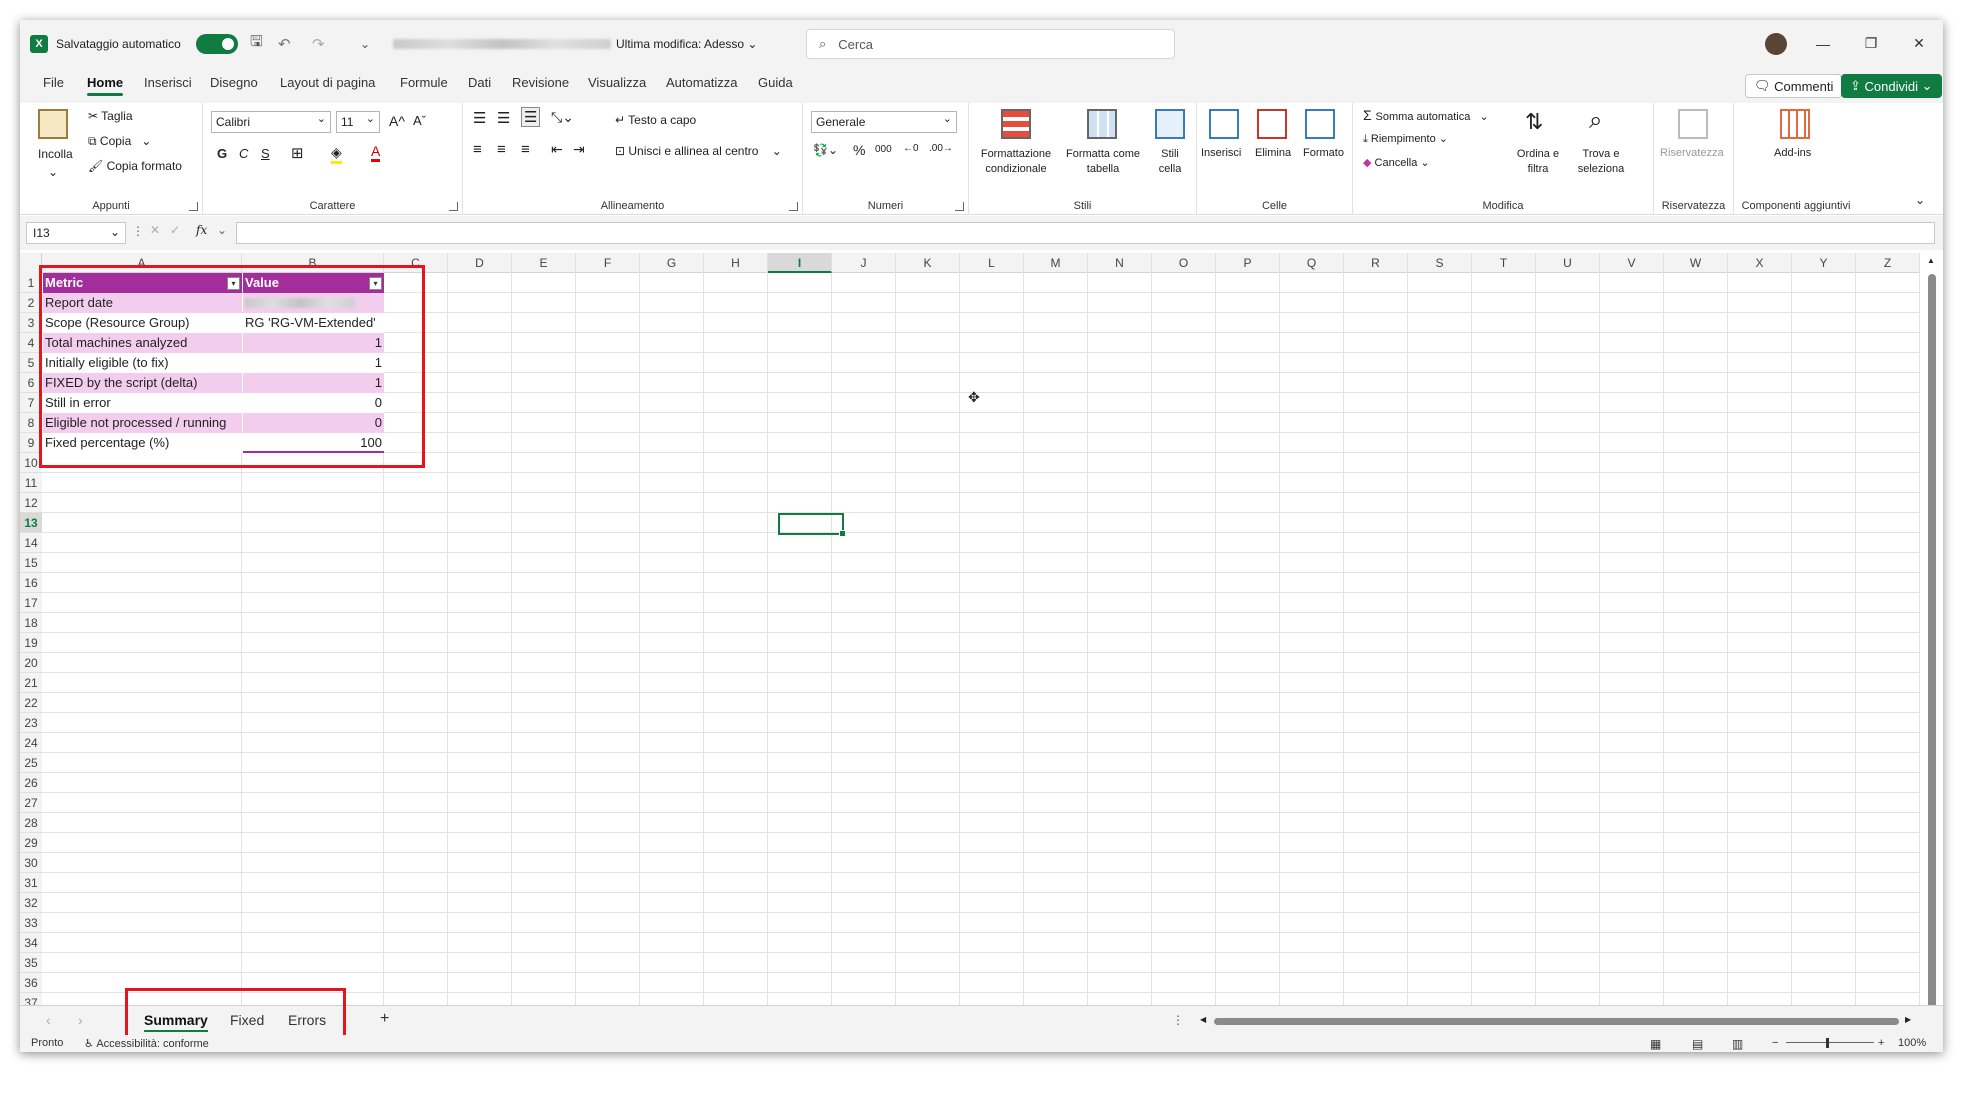 Image resolution: width=1981 pixels, height=1093 pixels. Describe the element at coordinates (31, 483) in the screenshot. I see `row-header: 11` at that location.